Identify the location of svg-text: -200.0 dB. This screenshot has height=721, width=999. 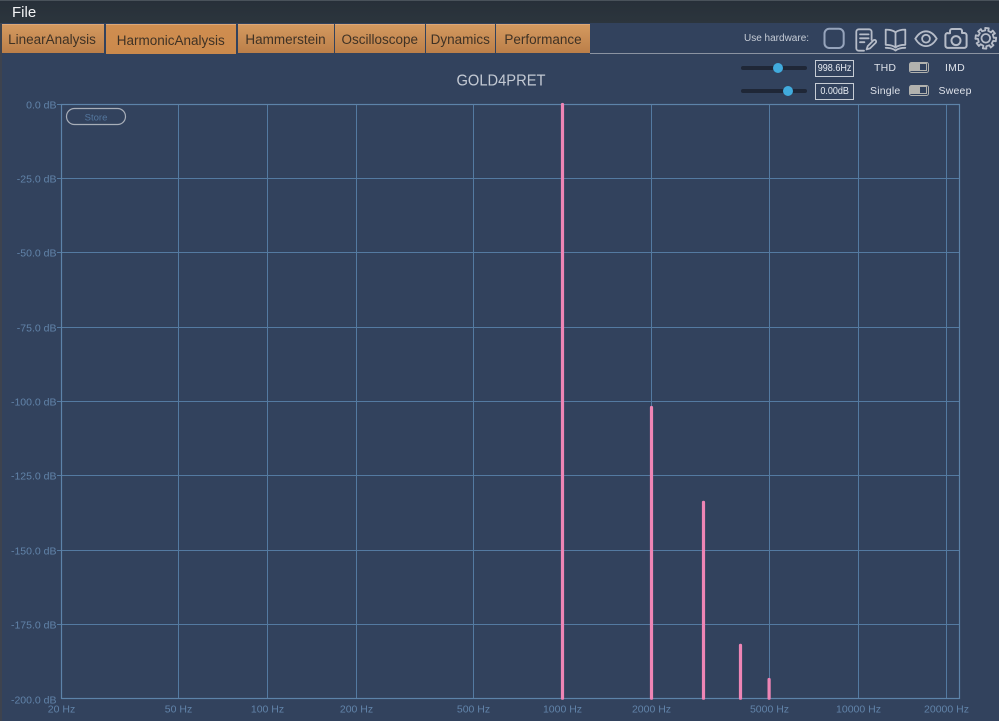
(34, 700).